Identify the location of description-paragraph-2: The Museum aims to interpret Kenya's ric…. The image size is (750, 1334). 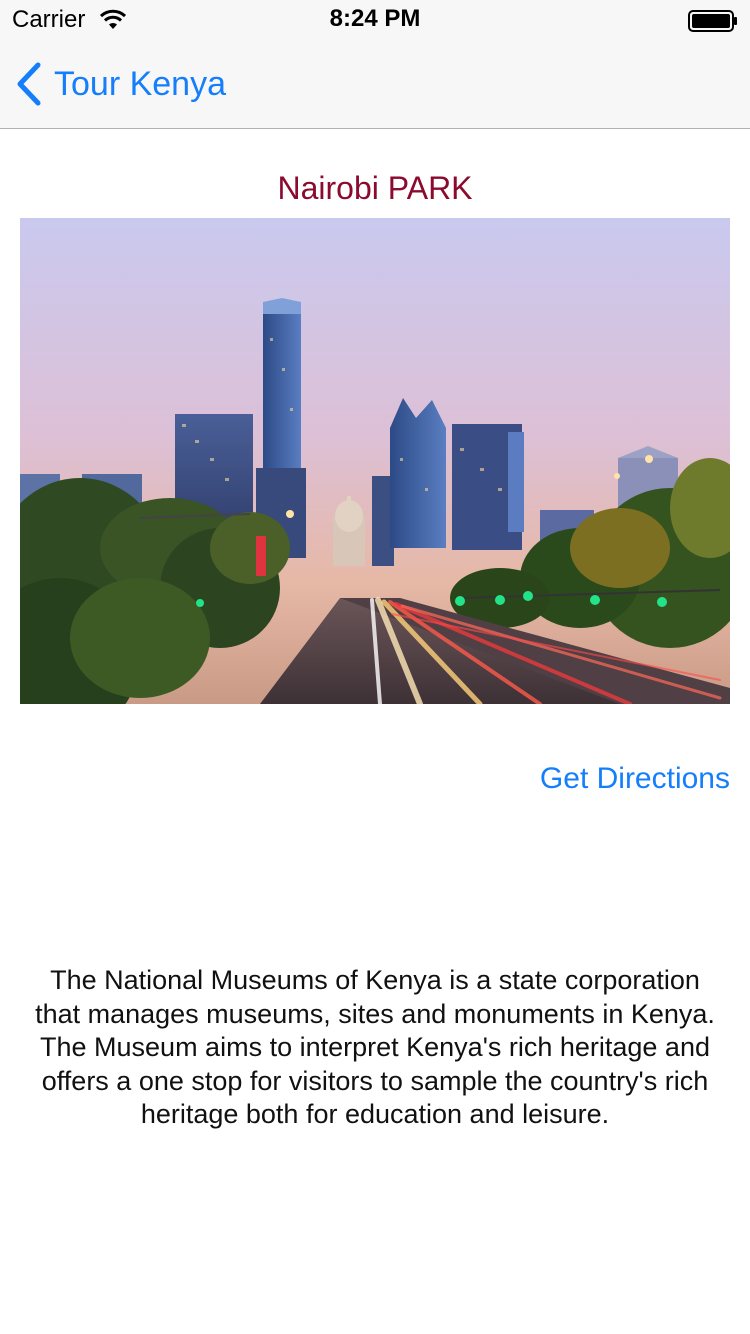
(375, 1080).